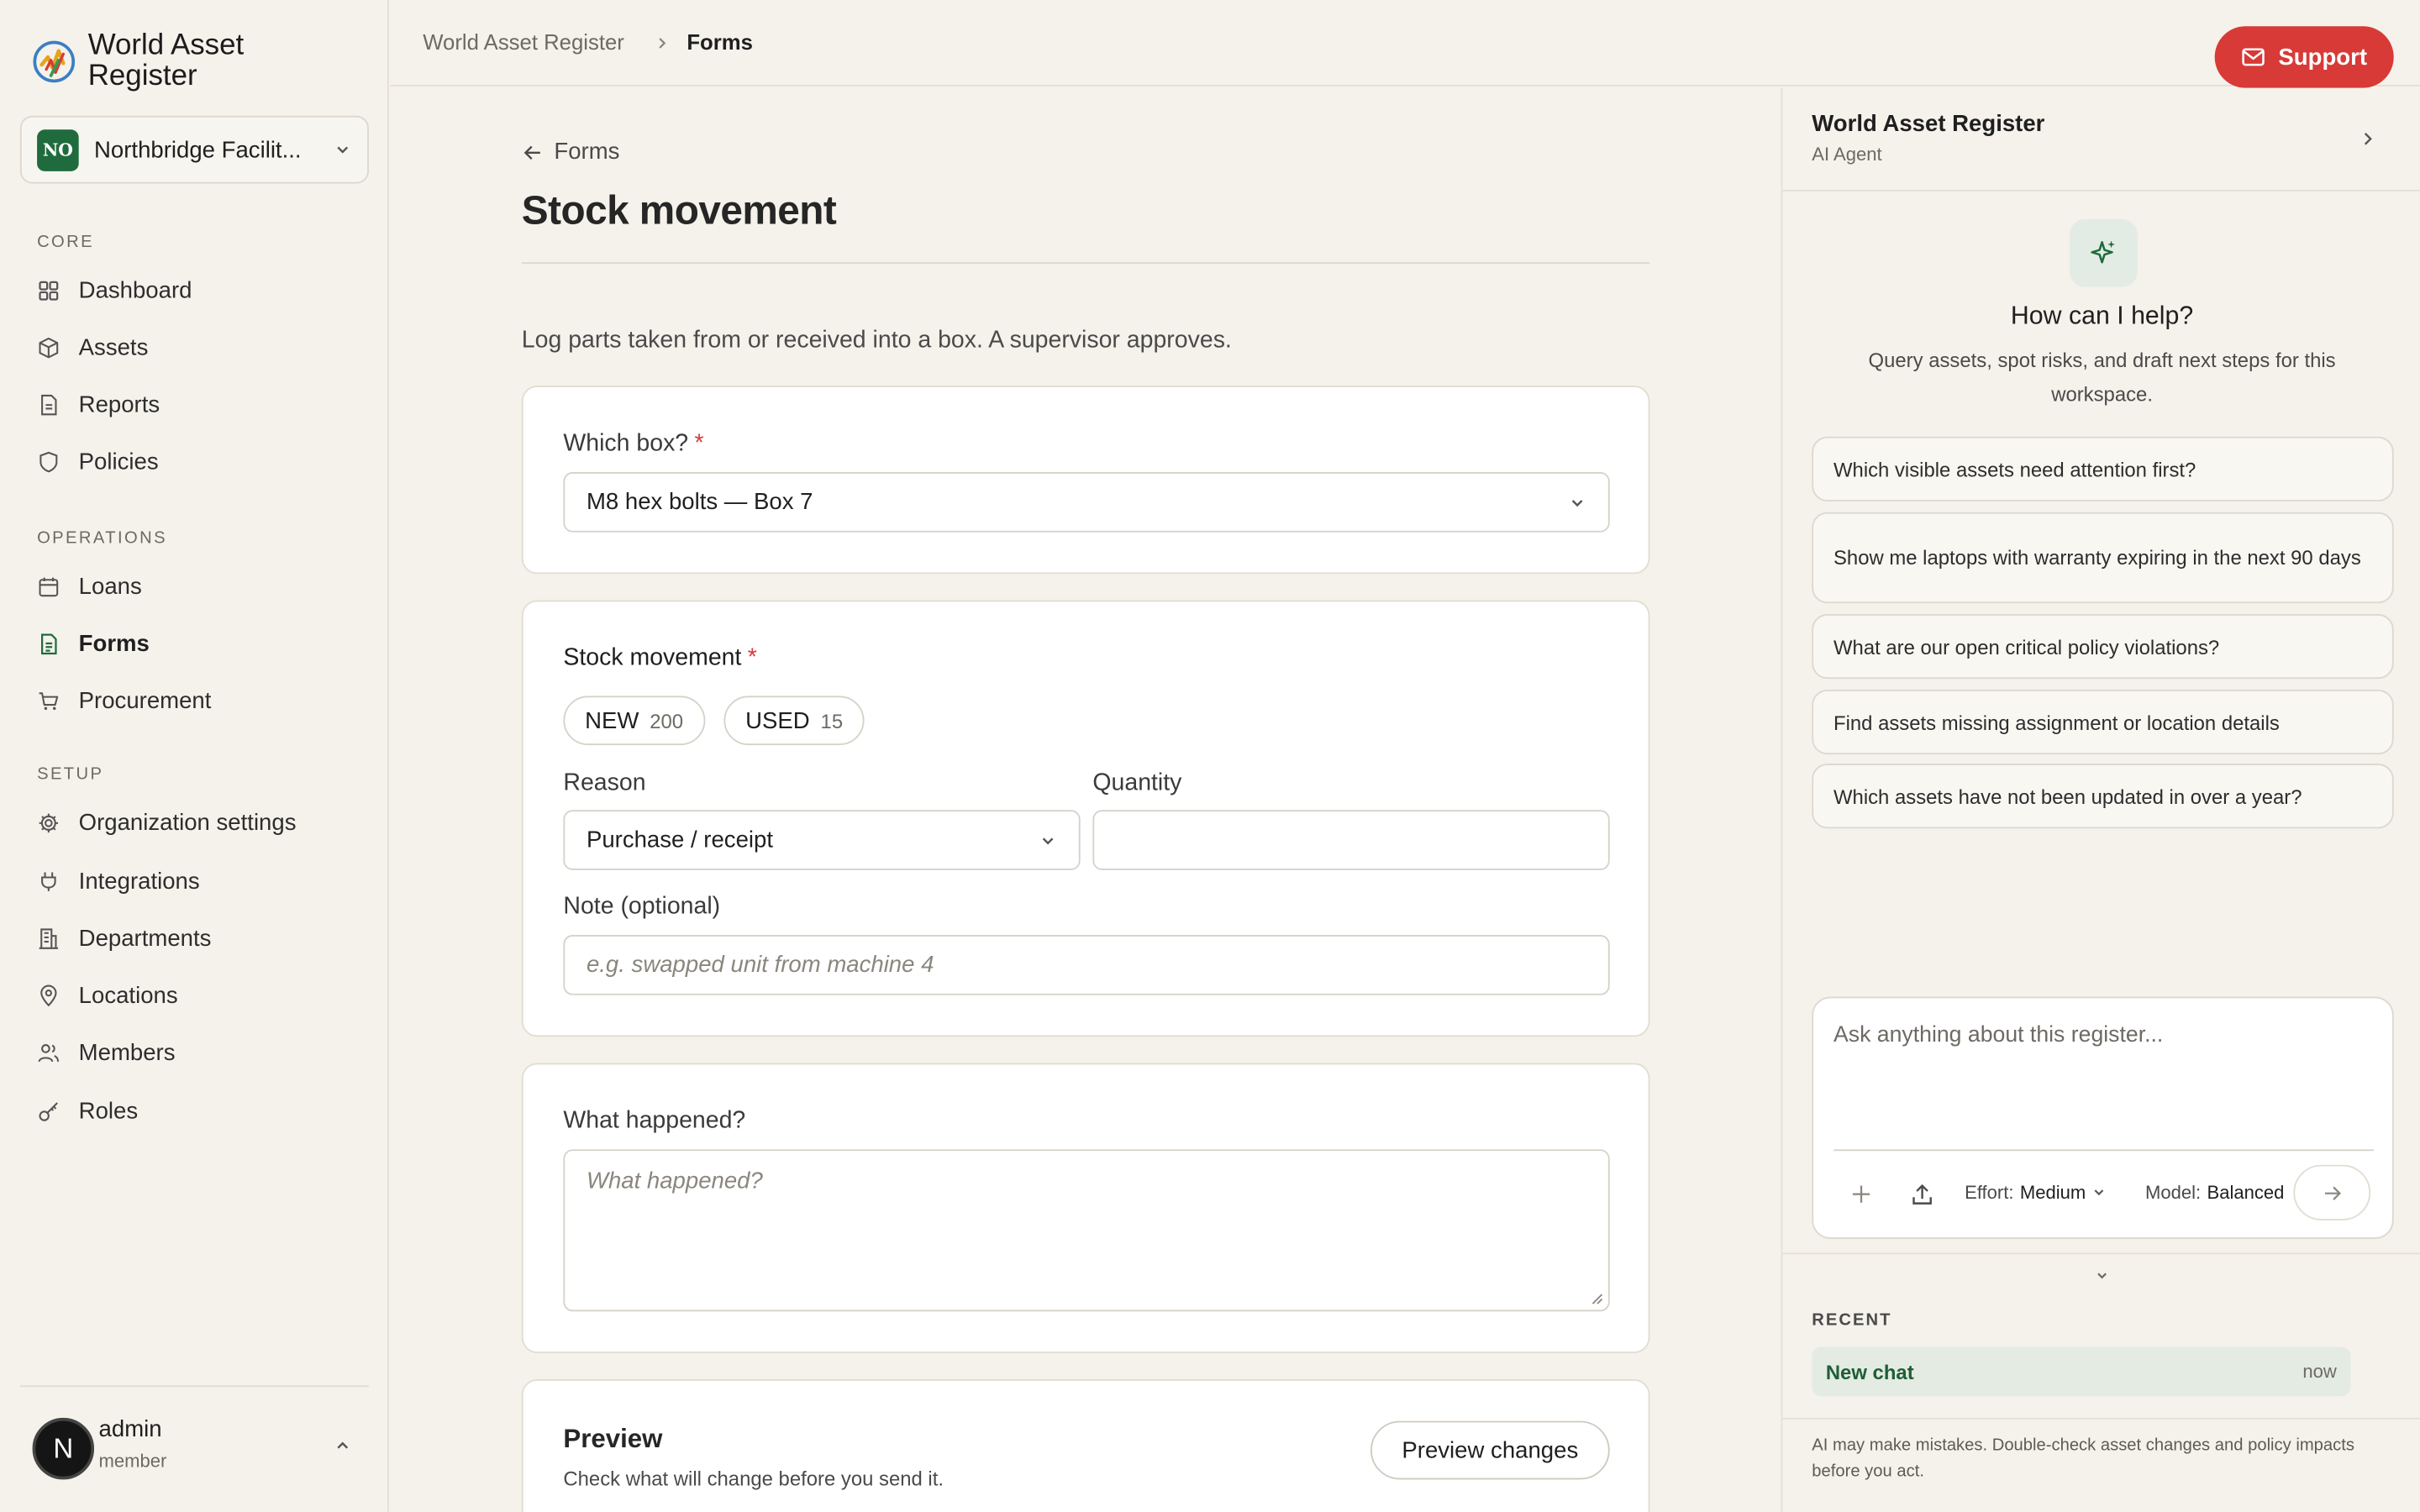 This screenshot has height=1512, width=2420. What do you see at coordinates (49, 1111) in the screenshot?
I see `key-icon` at bounding box center [49, 1111].